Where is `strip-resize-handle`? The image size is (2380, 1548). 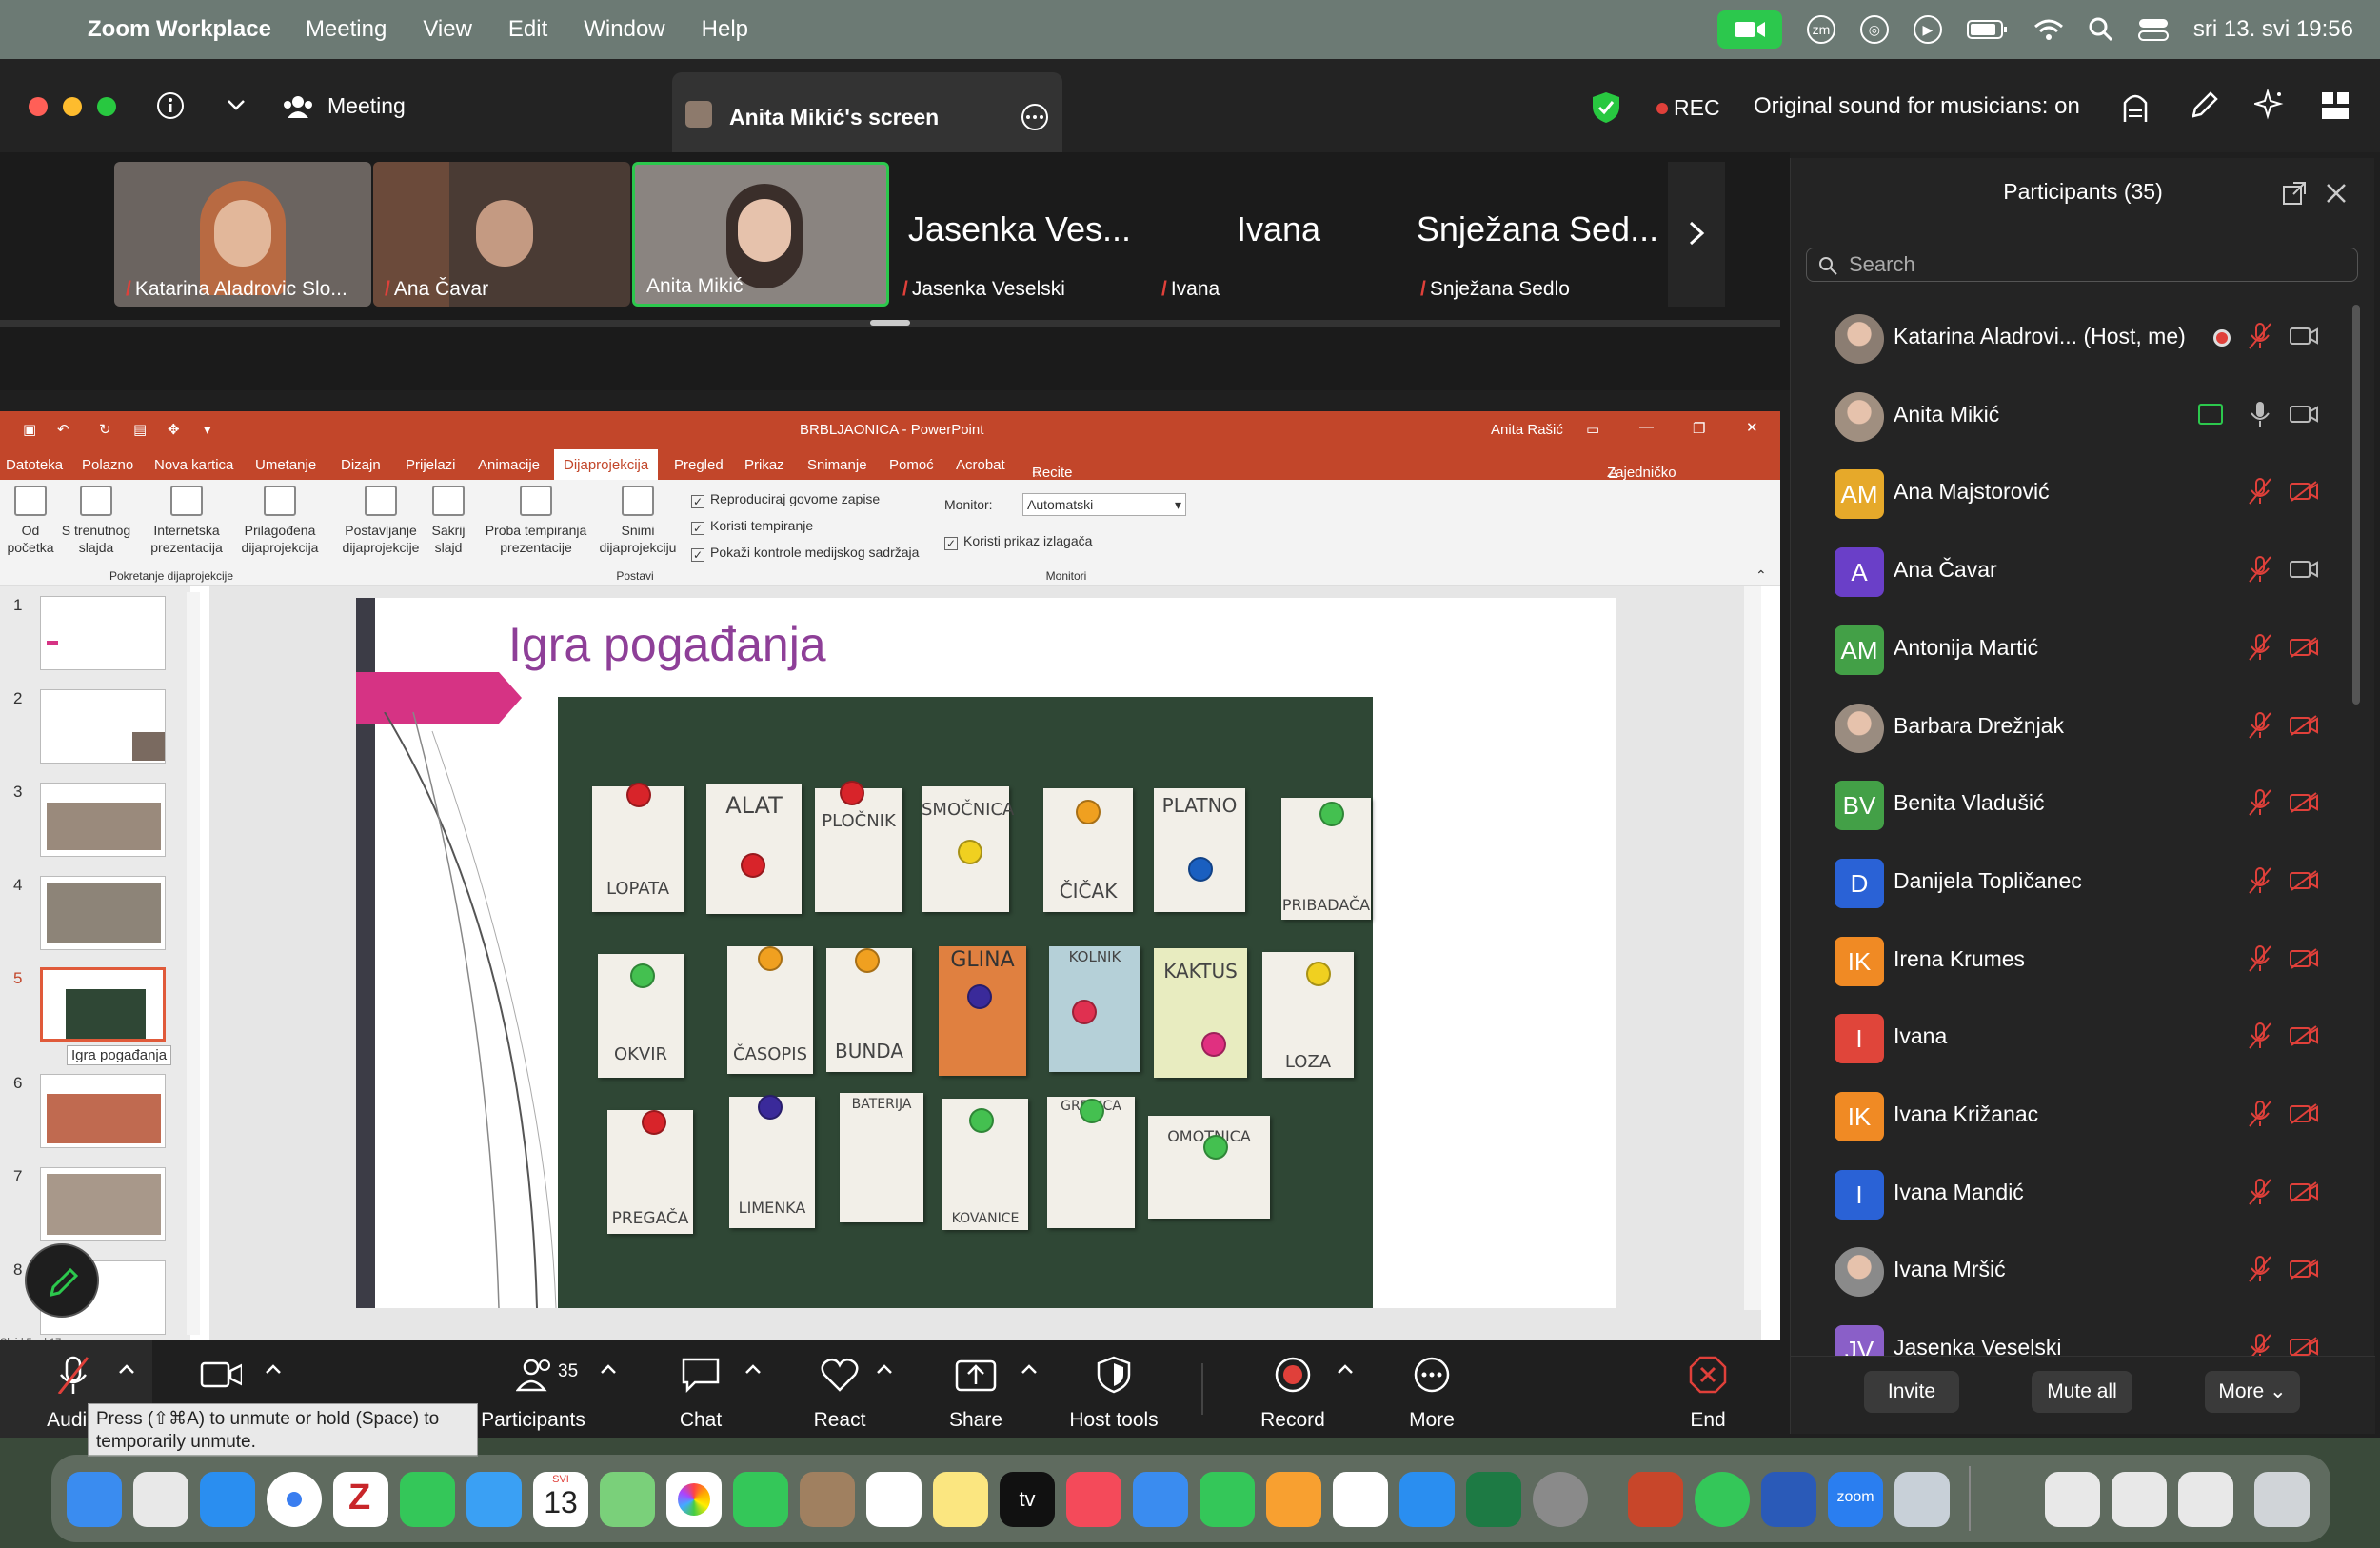
strip-resize-handle is located at coordinates (890, 323).